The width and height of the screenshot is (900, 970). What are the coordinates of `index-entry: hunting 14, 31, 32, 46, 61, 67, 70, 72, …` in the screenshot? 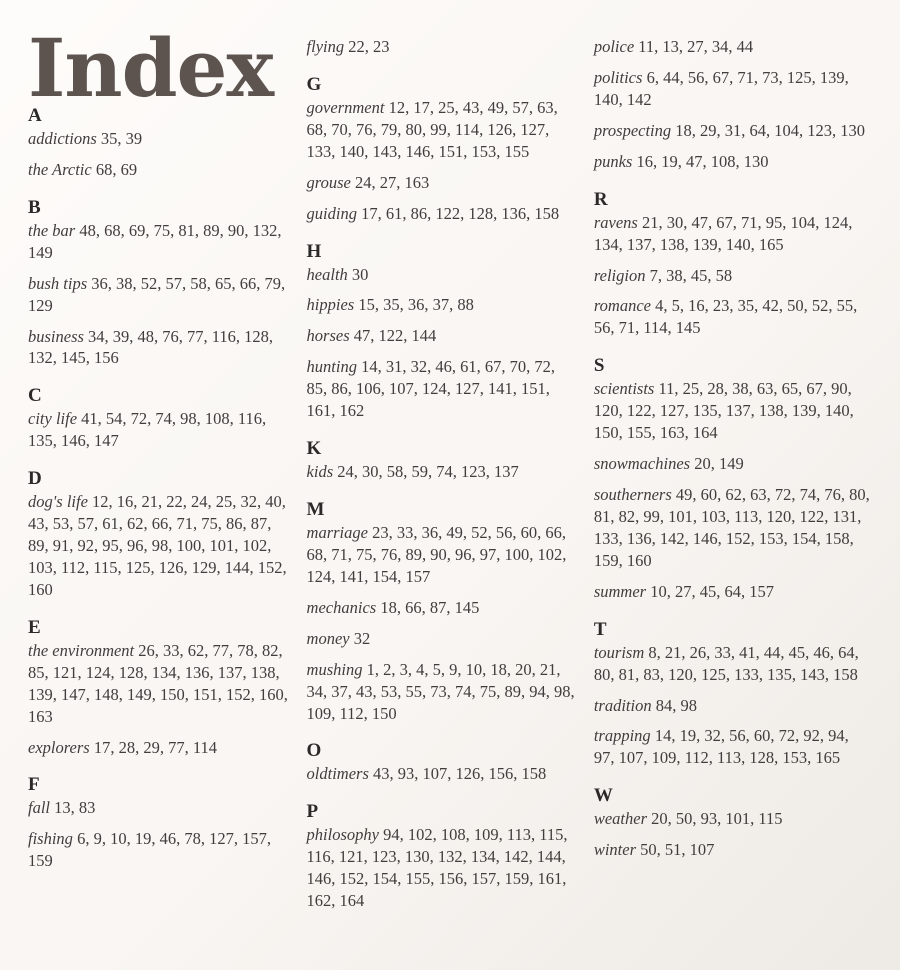 It's located at (442, 389).